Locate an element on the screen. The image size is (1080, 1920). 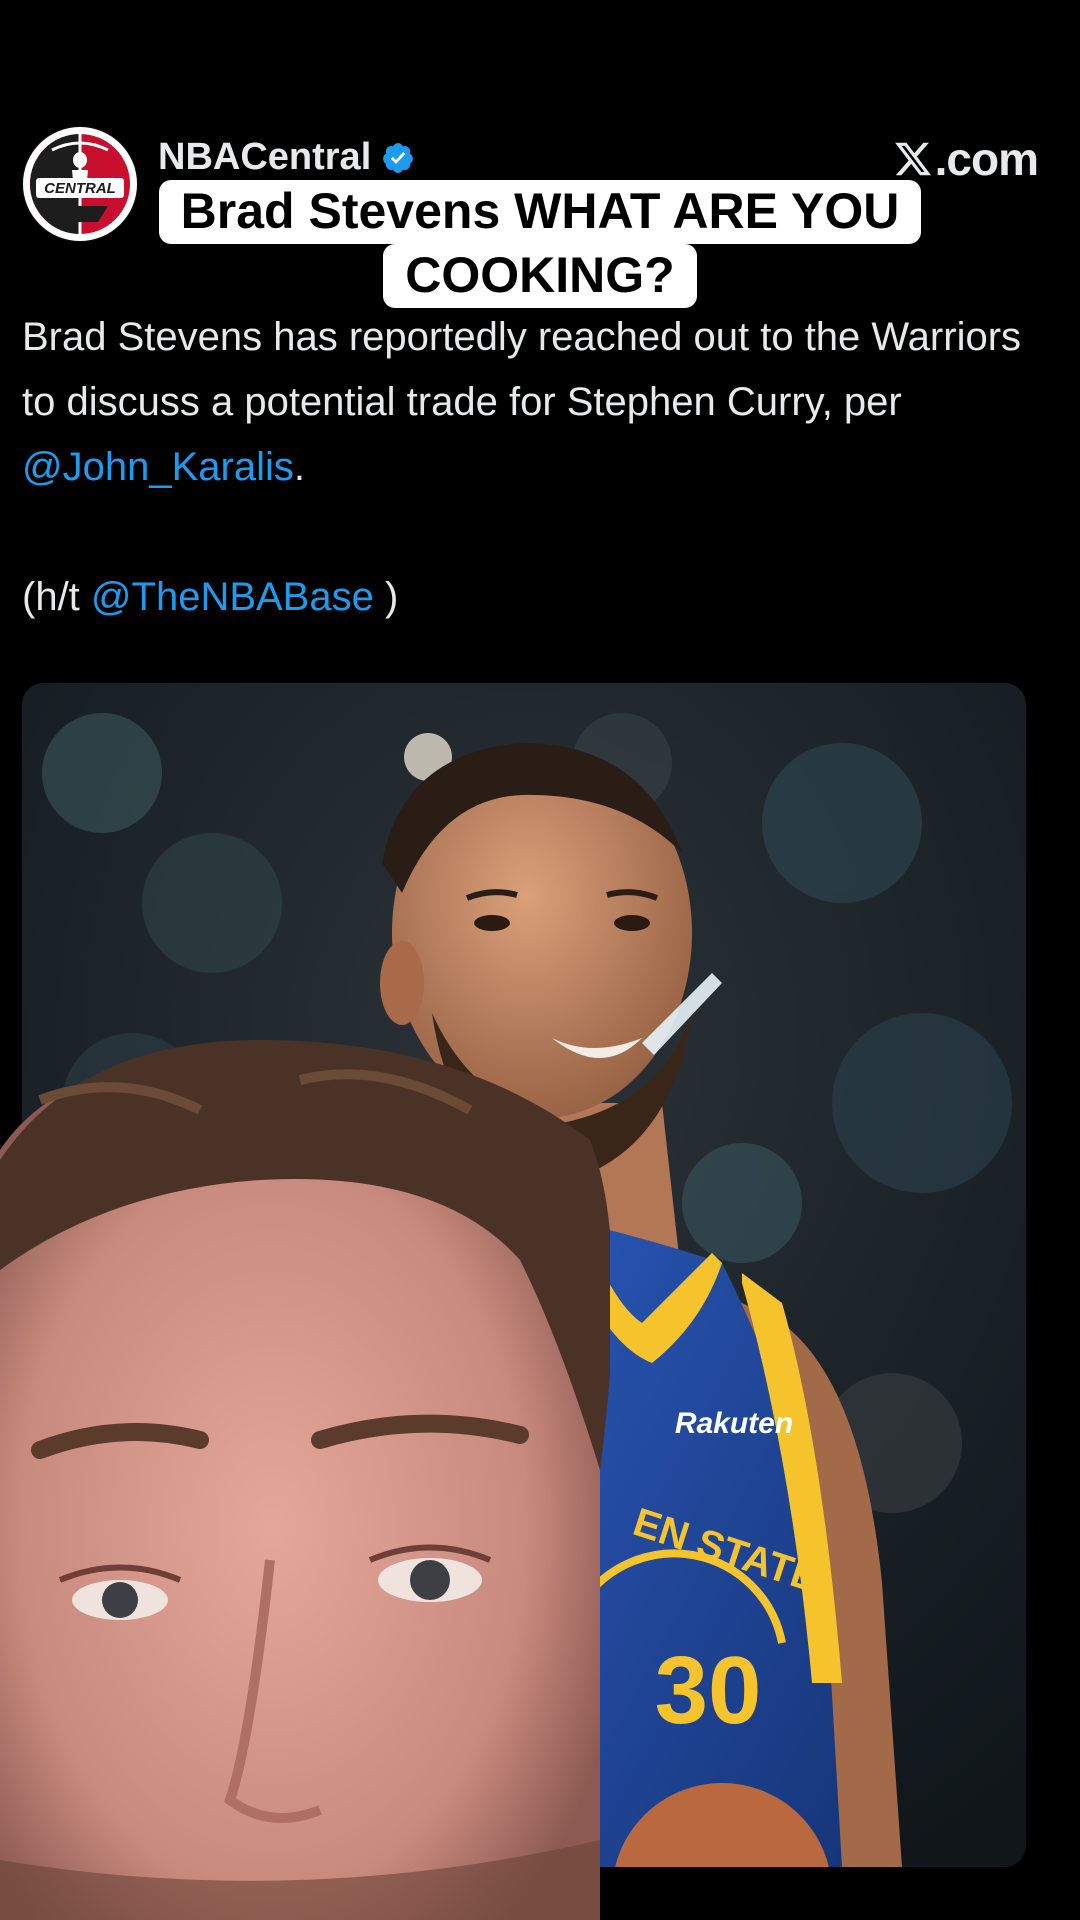
mention-link: @TheNBABase is located at coordinates (232, 597).